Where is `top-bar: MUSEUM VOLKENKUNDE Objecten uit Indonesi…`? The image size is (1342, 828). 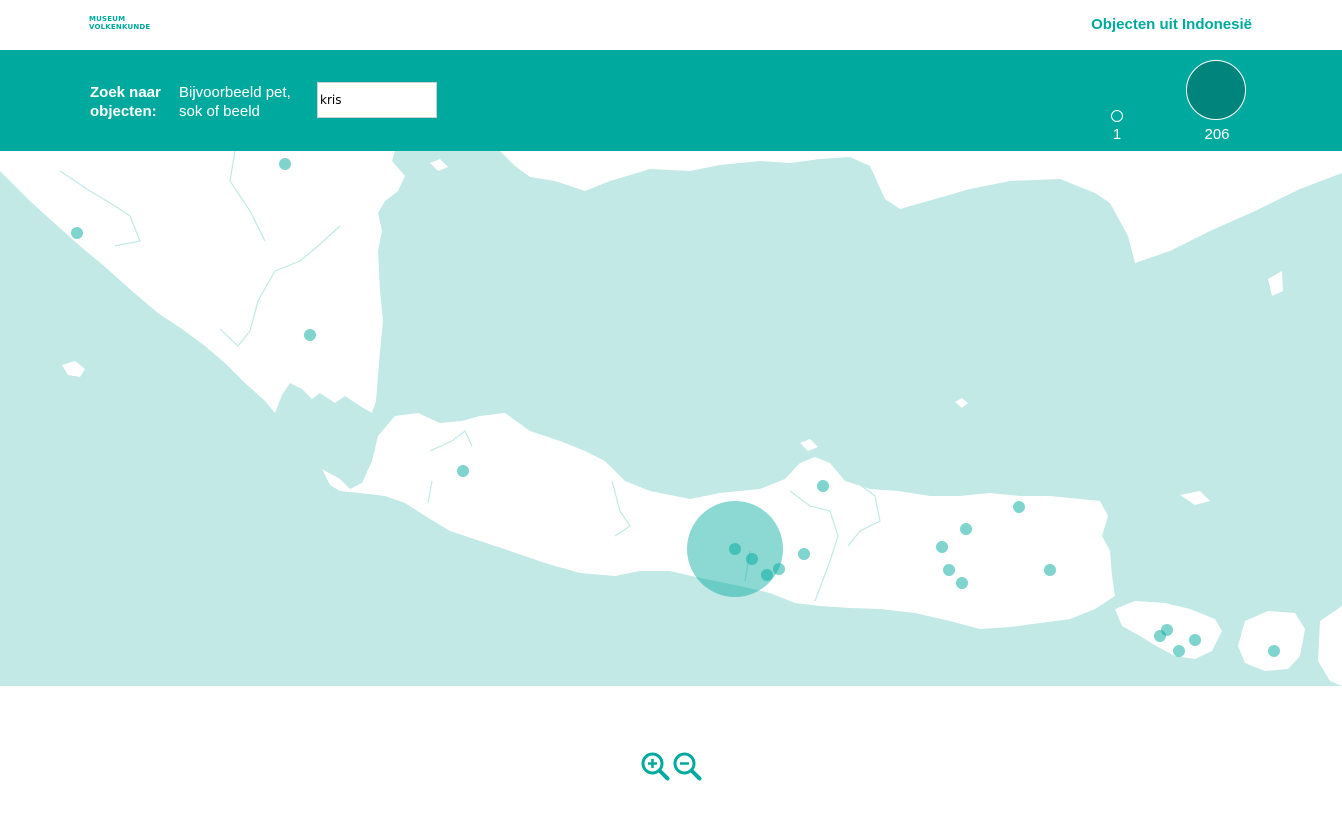
top-bar: MUSEUM VOLKENKUNDE Objecten uit Indonesi… is located at coordinates (671, 25).